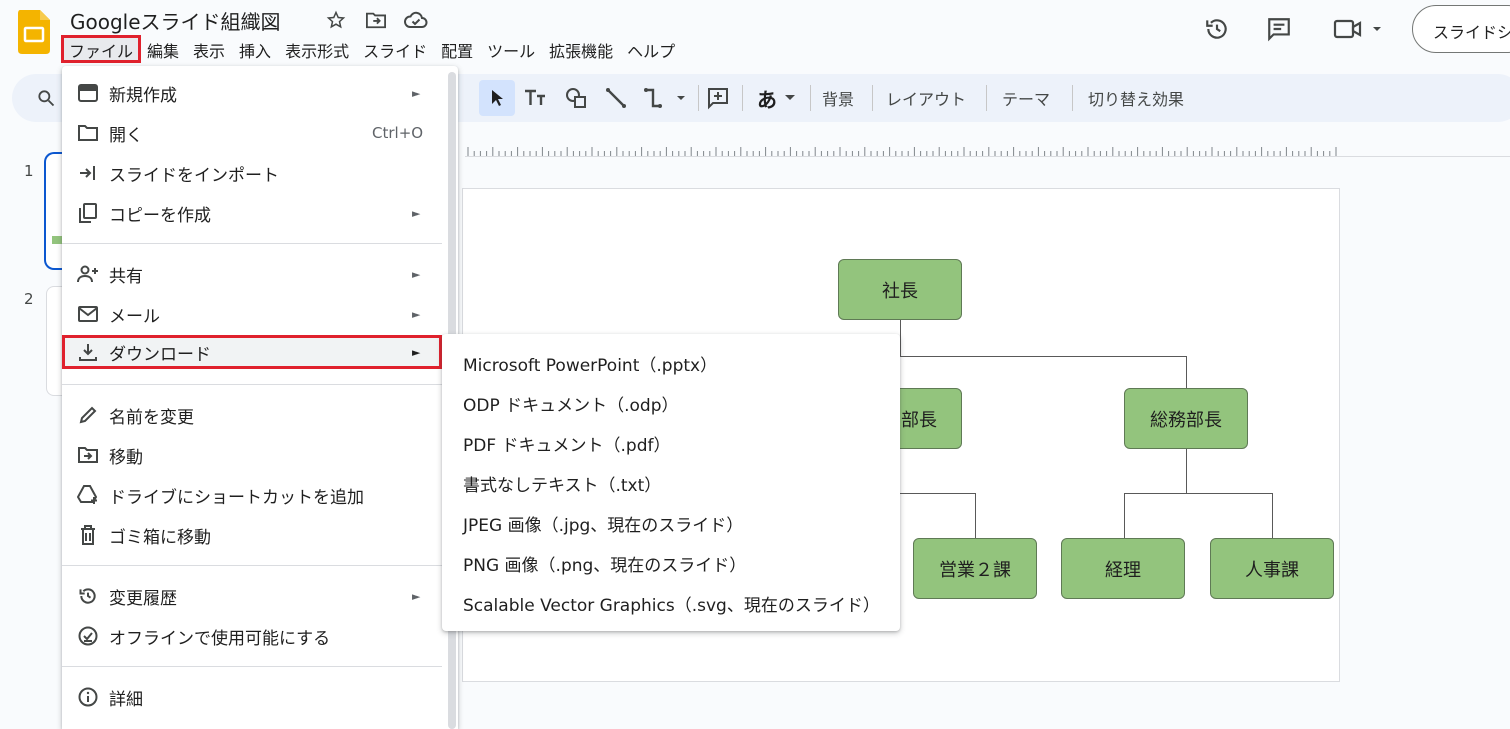  I want to click on menu-item-version-history: 変更履歴 ►, so click(252, 596).